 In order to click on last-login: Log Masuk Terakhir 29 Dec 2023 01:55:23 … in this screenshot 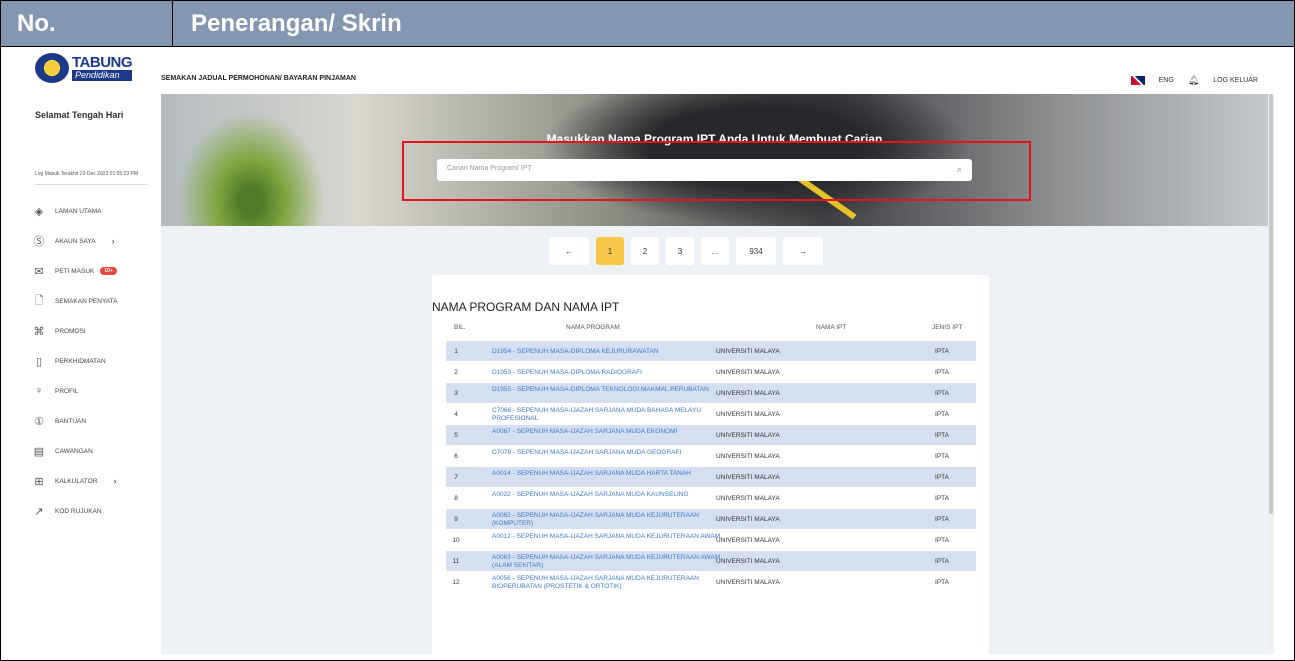, I will do `click(87, 174)`.